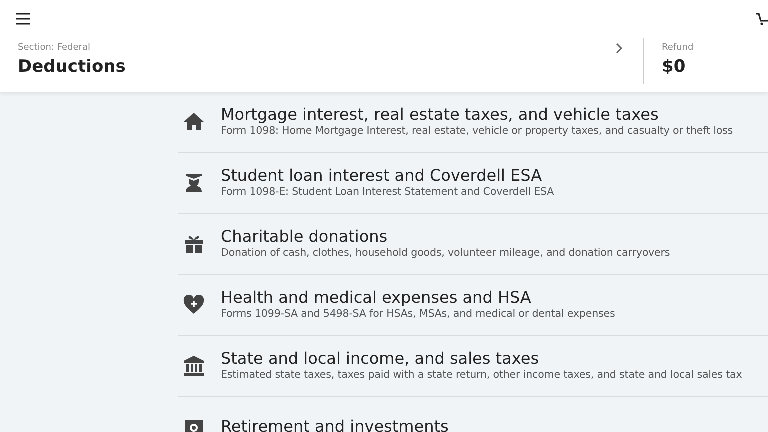  I want to click on item-title: Charitable donations, so click(445, 236).